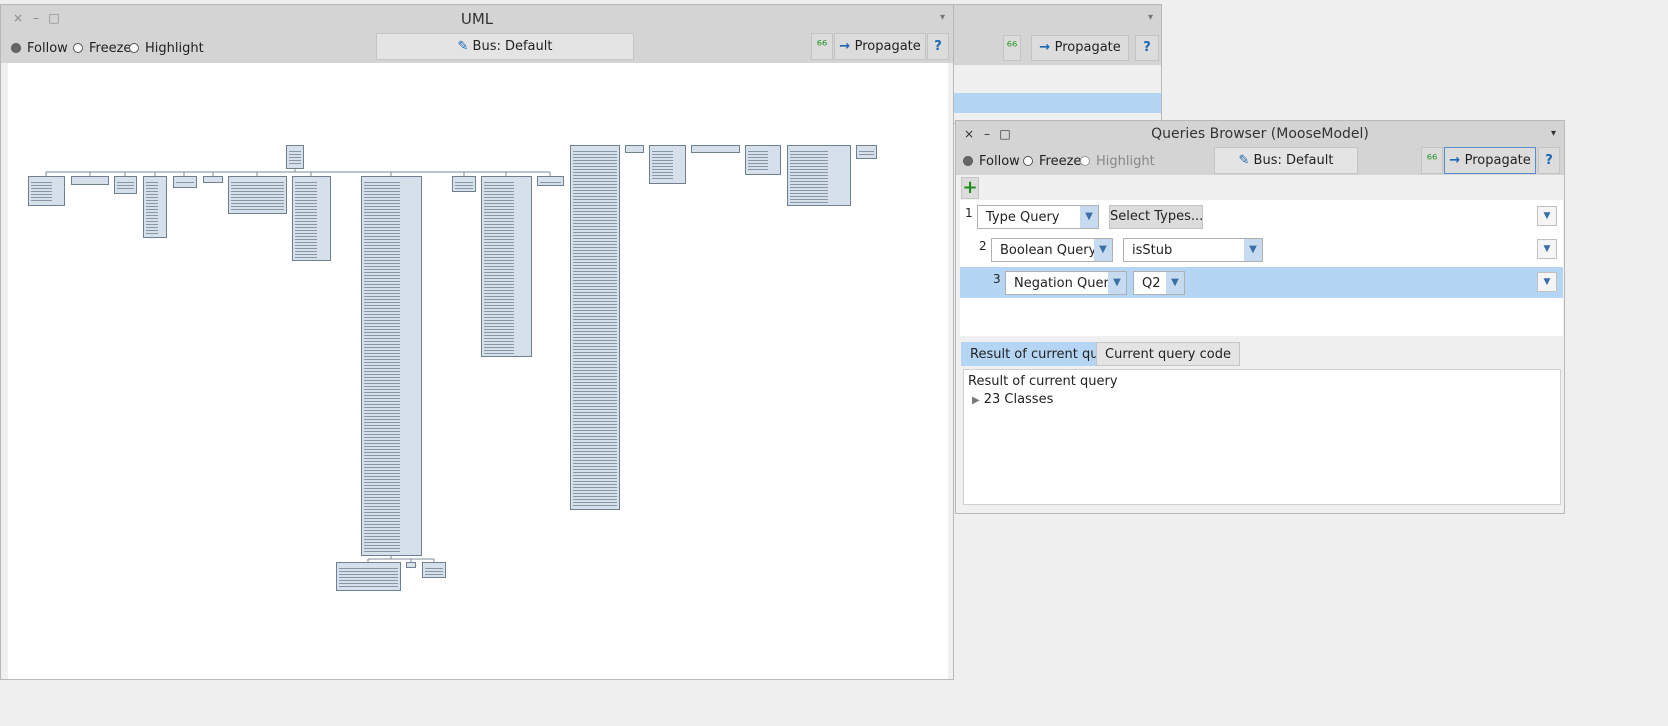  Describe the element at coordinates (1043, 381) in the screenshot. I see `result-heading: Result of current query` at that location.